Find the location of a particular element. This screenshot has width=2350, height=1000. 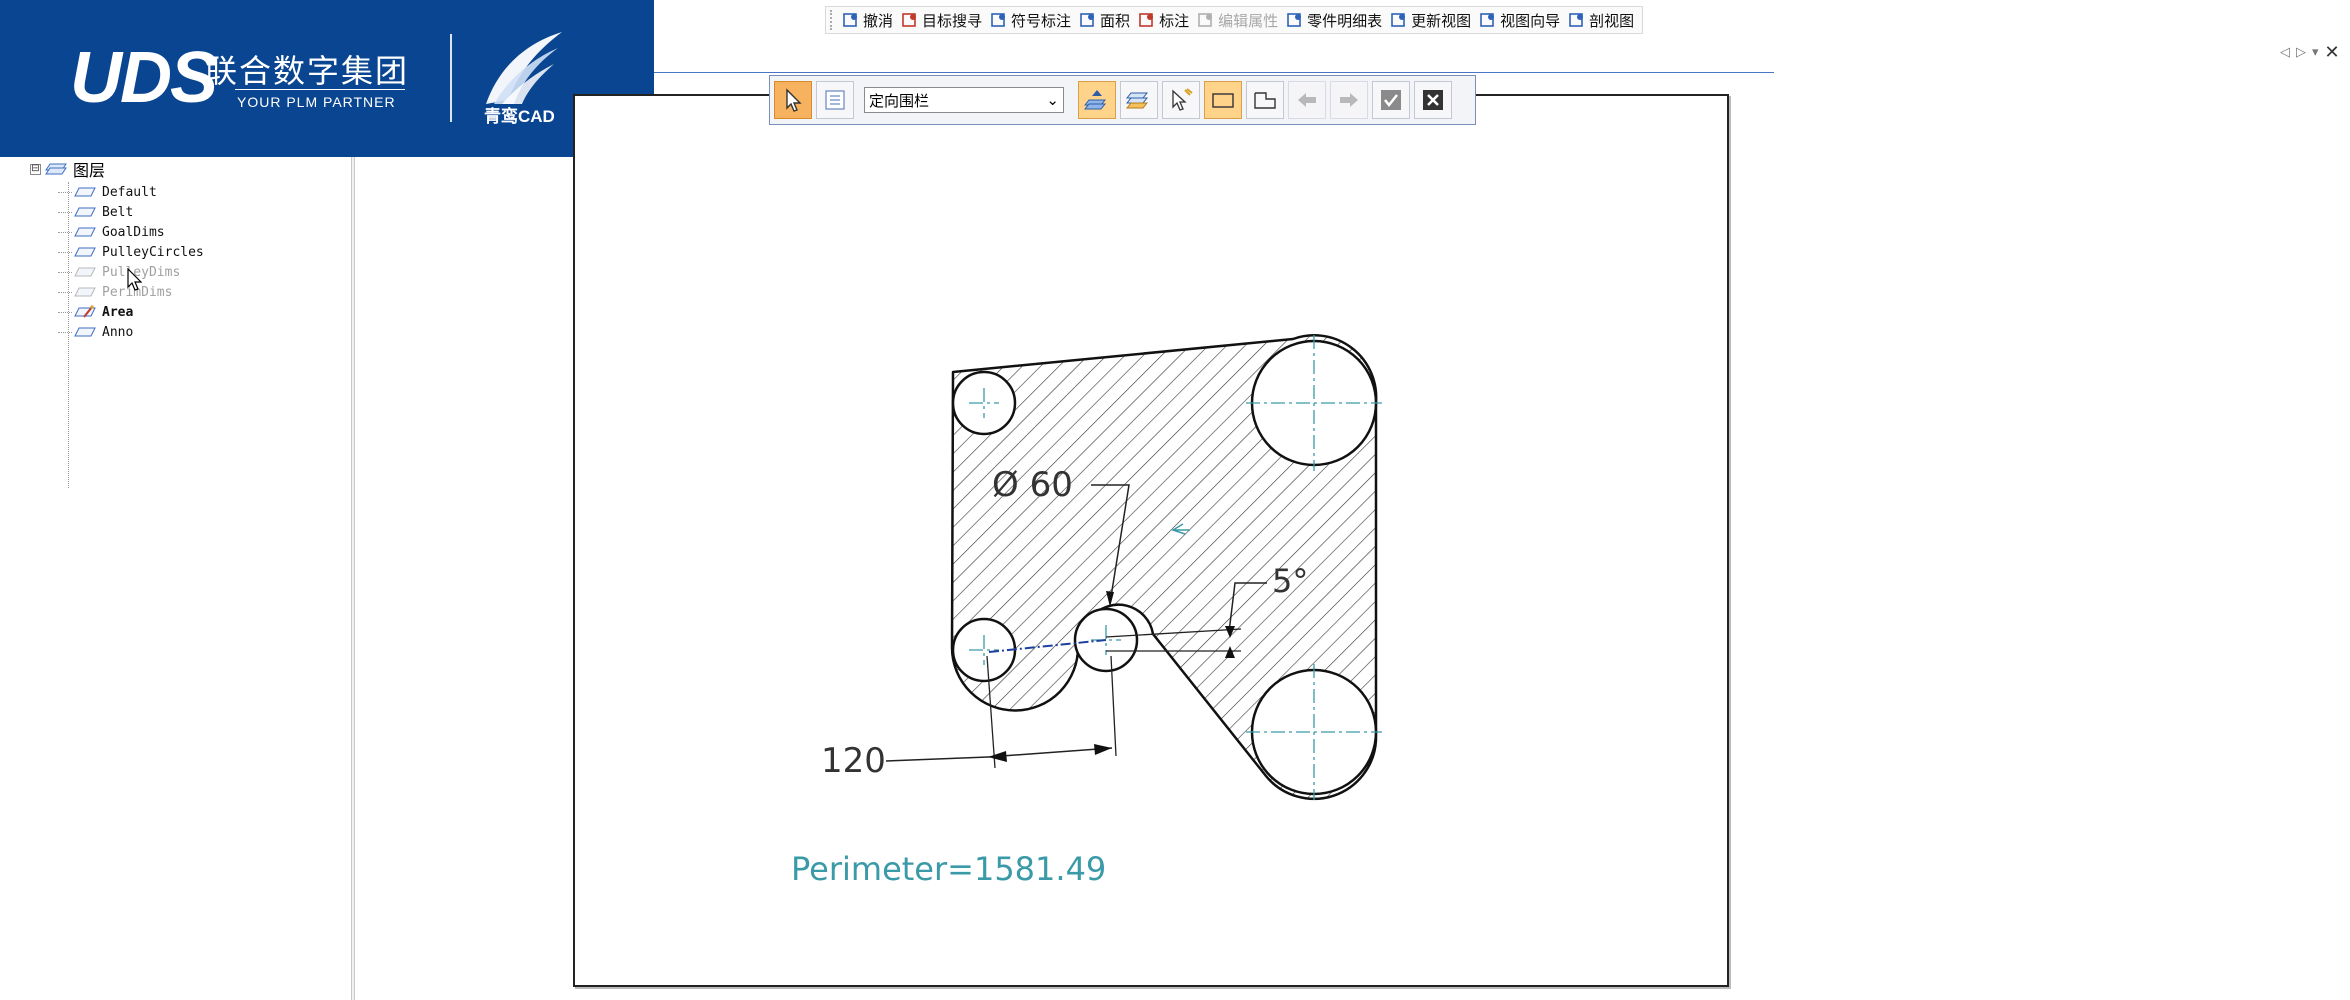

layer-item: PulleyCircles is located at coordinates (194, 252).